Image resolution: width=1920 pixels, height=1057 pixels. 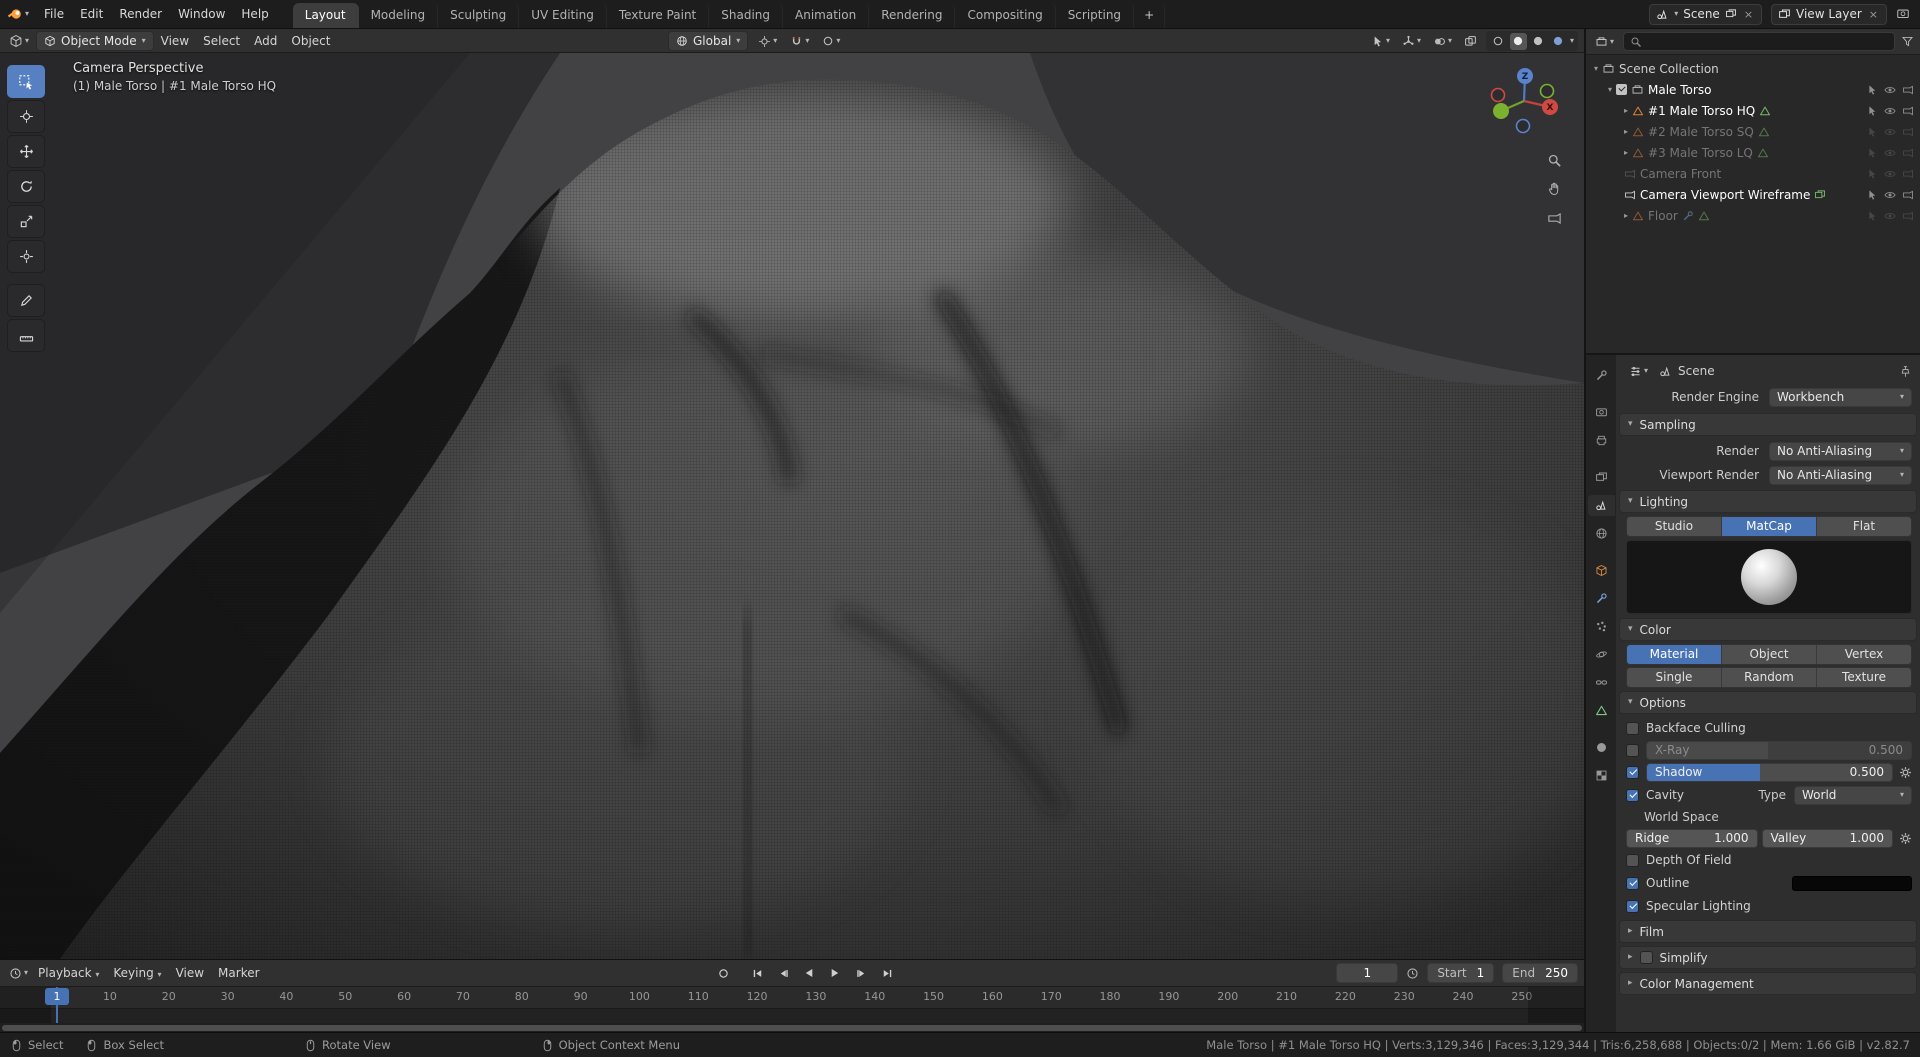 What do you see at coordinates (1632, 906) in the screenshot?
I see `specular-lighting-checkbox` at bounding box center [1632, 906].